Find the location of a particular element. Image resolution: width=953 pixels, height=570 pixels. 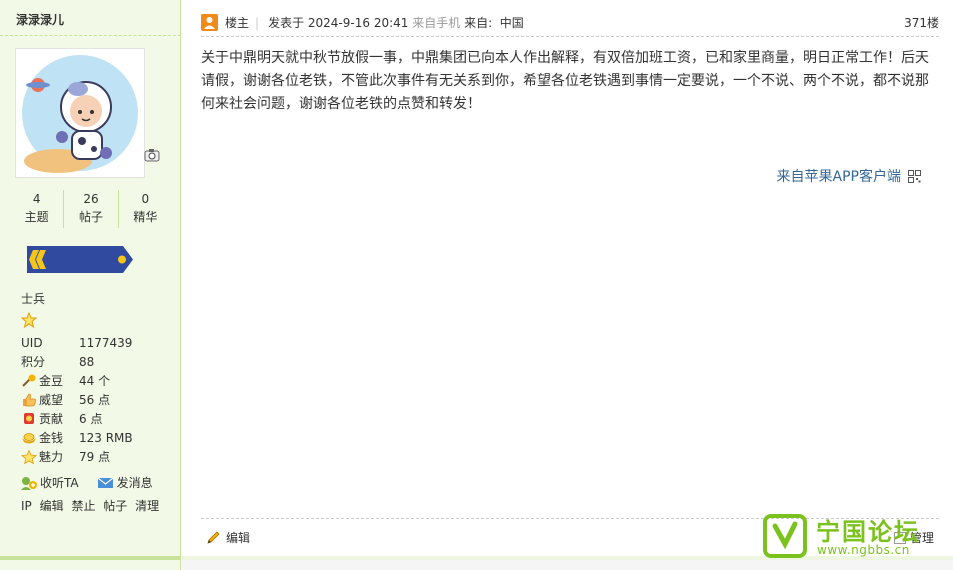

info-value: 1177439 is located at coordinates (106, 342).